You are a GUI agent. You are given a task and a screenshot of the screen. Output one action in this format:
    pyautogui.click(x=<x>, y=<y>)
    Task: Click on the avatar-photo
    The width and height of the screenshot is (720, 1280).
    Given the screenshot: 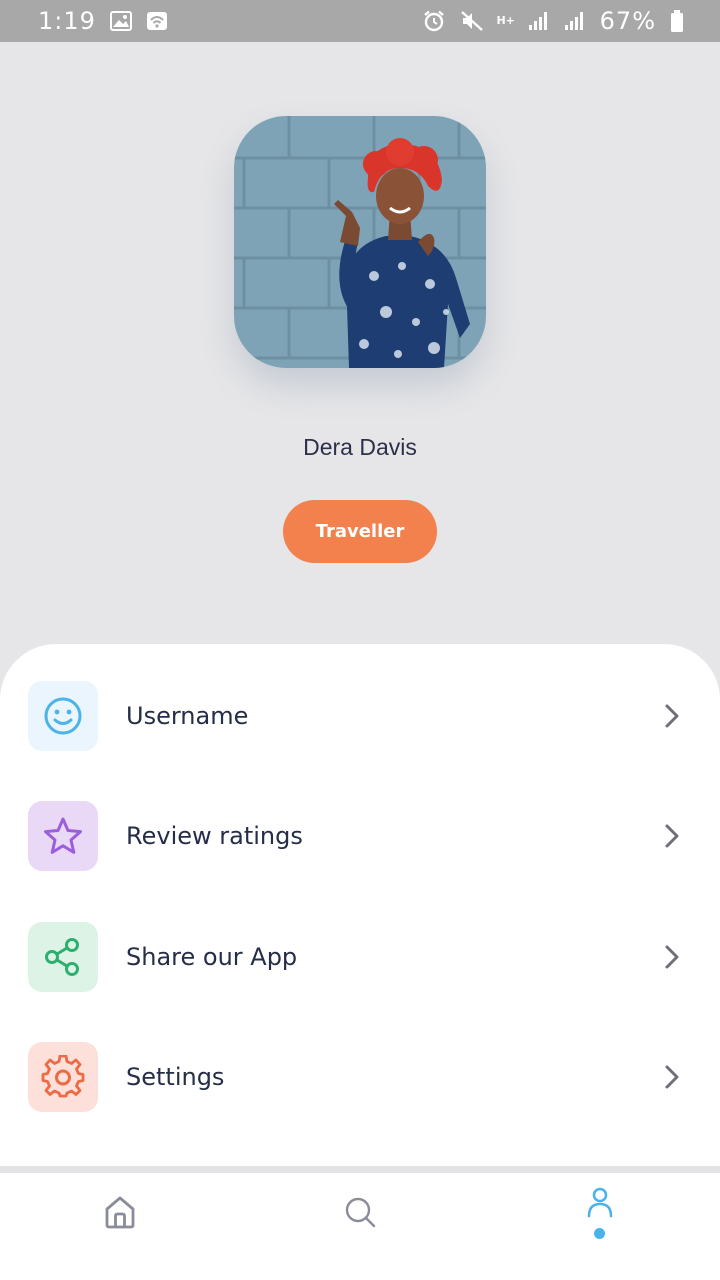 What is the action you would take?
    pyautogui.click(x=360, y=242)
    